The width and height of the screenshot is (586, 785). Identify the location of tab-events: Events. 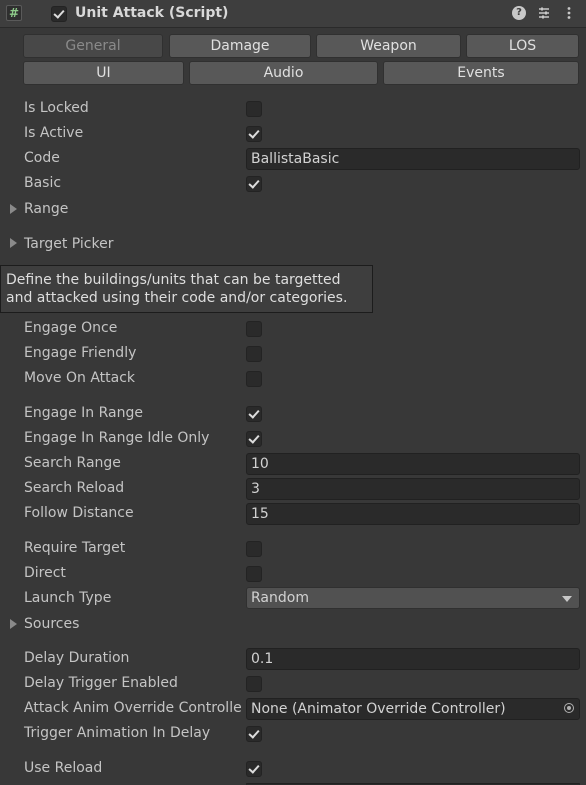
(481, 73).